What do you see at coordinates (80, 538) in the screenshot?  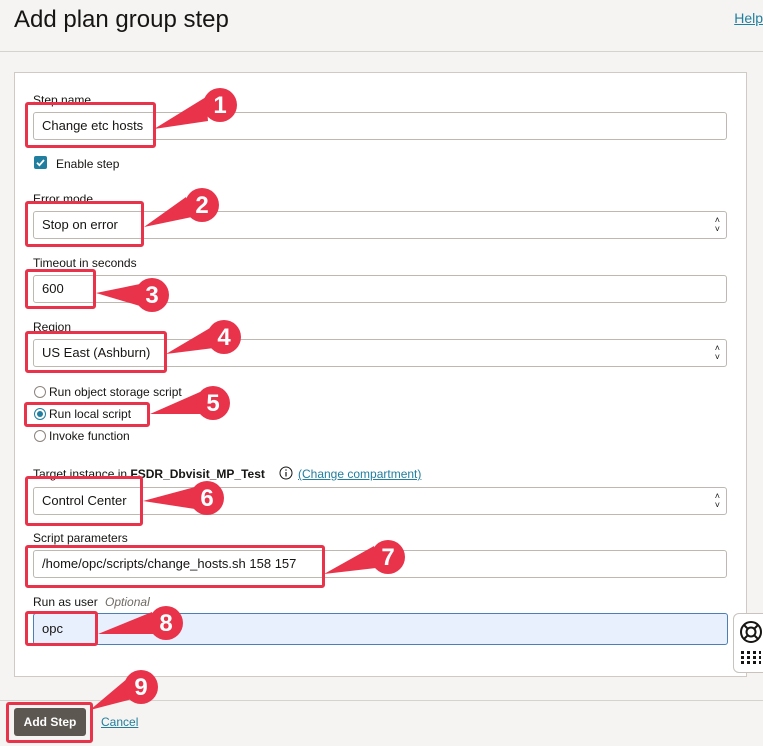 I see `script-parameters-label: Script parameters` at bounding box center [80, 538].